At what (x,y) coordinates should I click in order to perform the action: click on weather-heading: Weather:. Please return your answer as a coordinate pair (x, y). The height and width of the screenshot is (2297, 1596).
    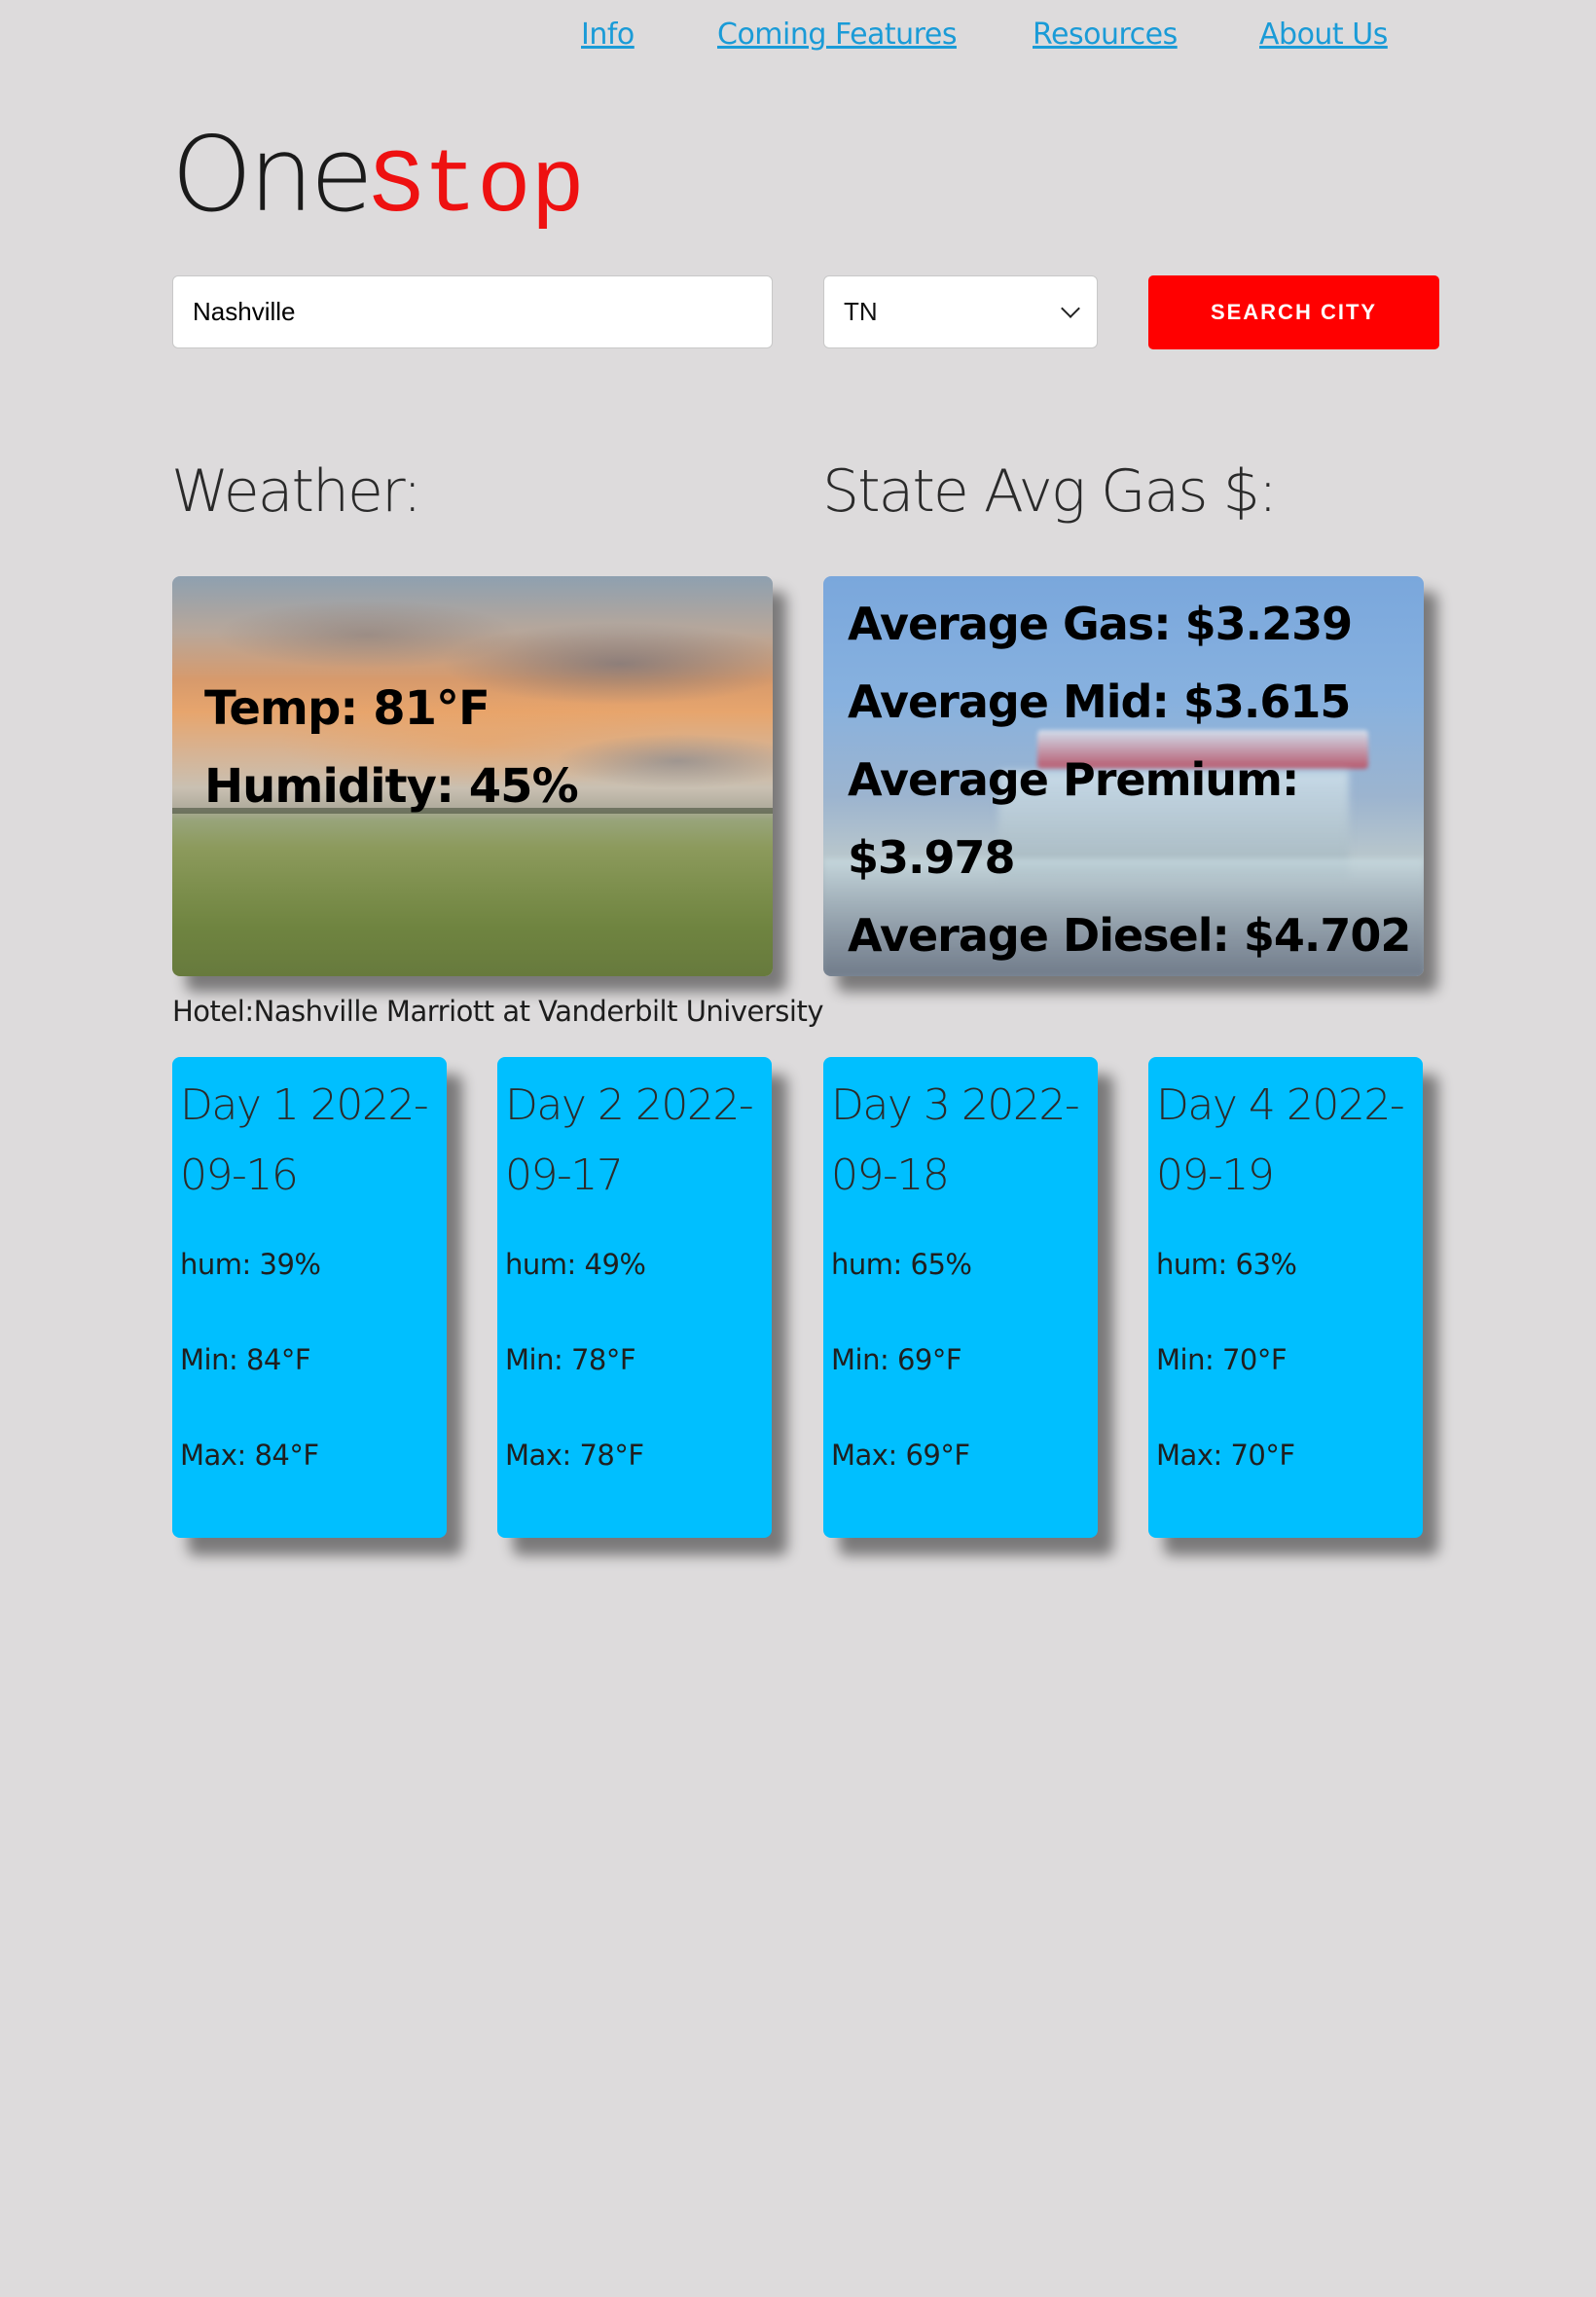
    Looking at the image, I should click on (296, 491).